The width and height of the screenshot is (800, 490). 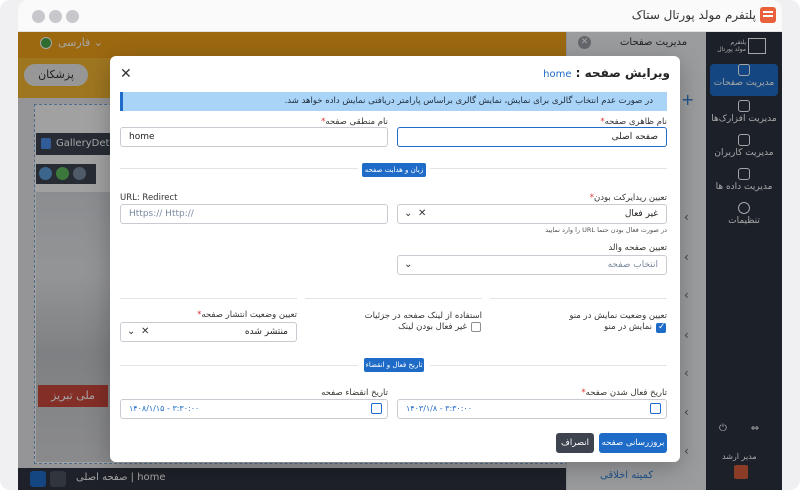 What do you see at coordinates (693, 15) in the screenshot?
I see `window-title: پلتفرم مولد پورتال ستاک` at bounding box center [693, 15].